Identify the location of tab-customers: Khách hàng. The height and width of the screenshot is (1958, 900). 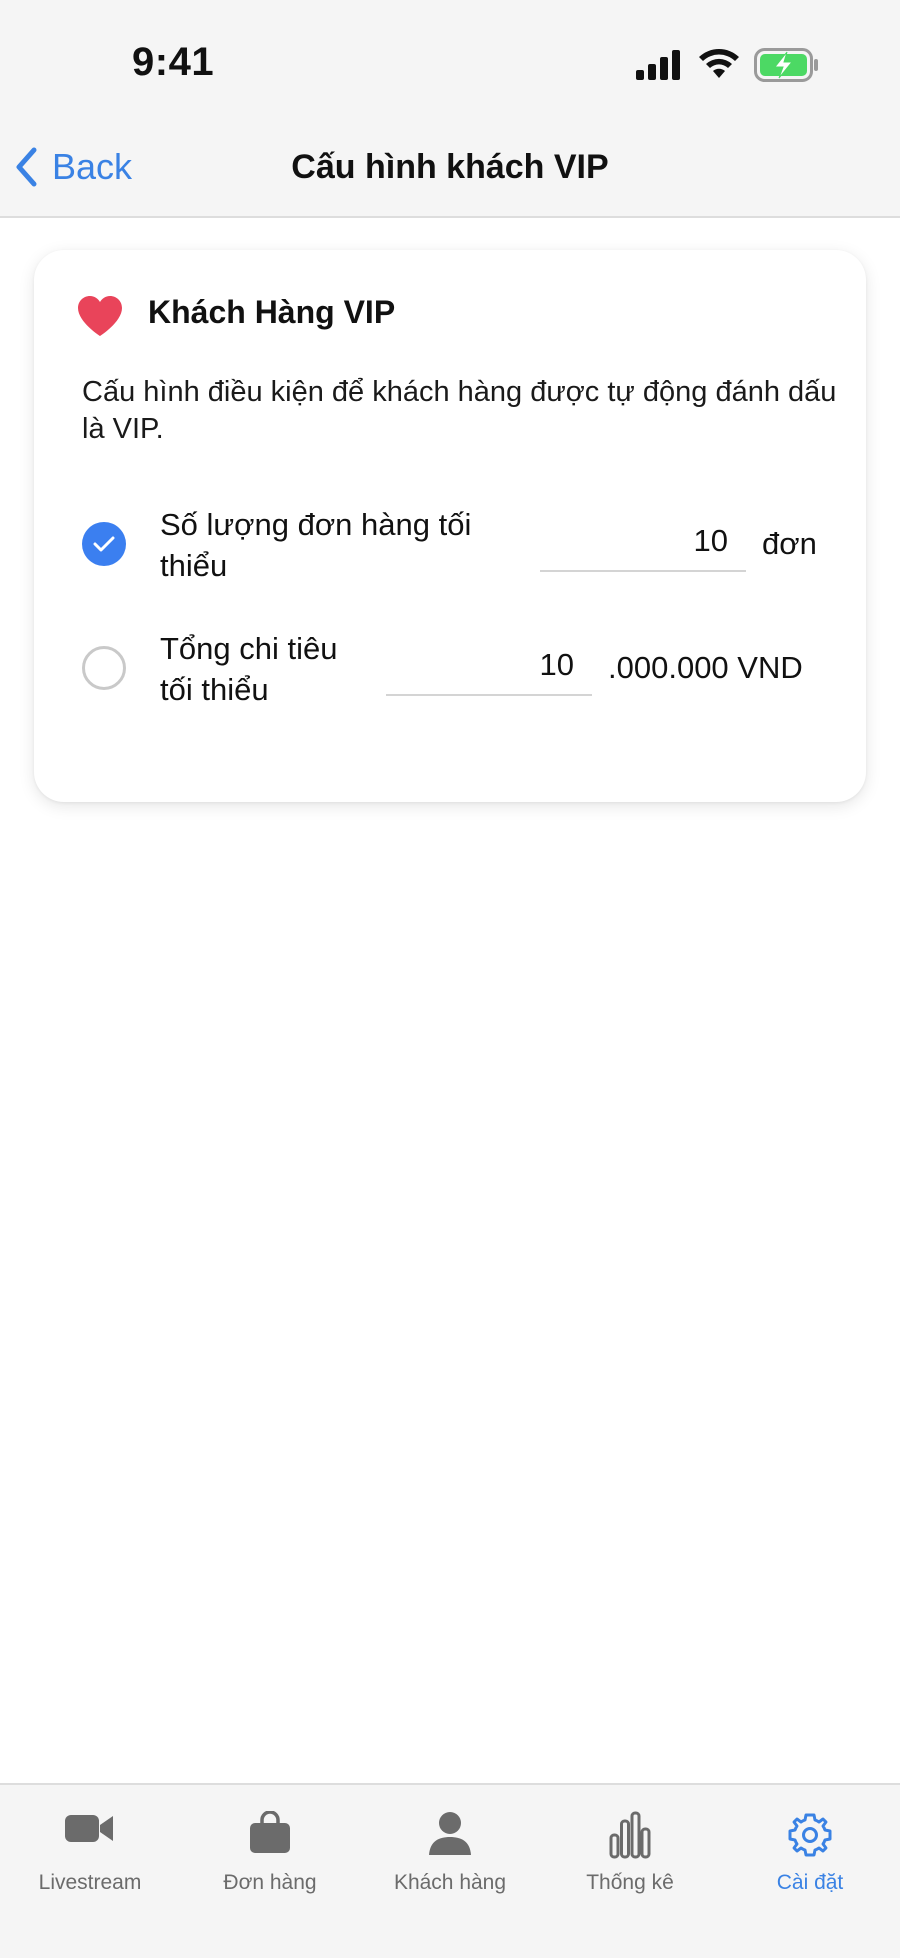
(450, 1847).